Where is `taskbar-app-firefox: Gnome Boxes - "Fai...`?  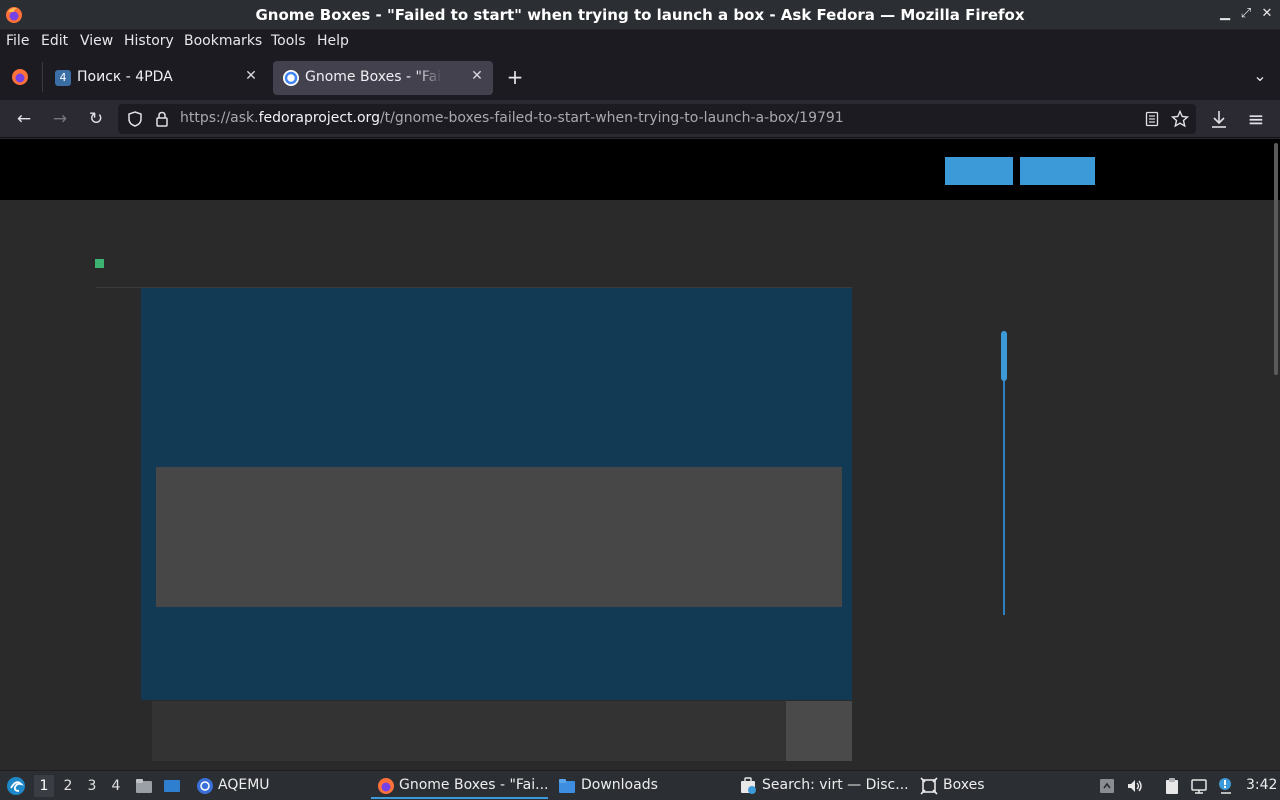
taskbar-app-firefox: Gnome Boxes - "Fai... is located at coordinates (473, 785).